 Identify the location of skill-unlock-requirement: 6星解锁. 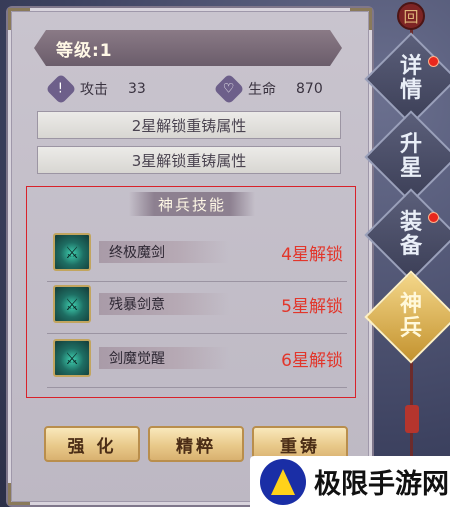
(312, 361).